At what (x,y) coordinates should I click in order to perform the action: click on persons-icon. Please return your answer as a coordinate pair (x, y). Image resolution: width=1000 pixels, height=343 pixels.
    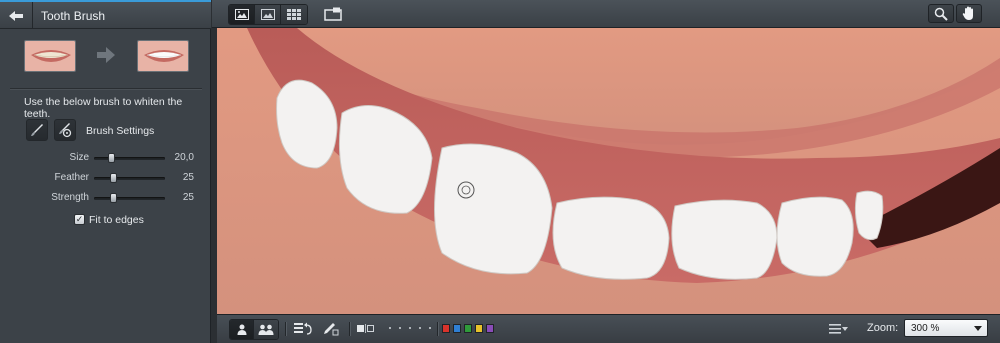
    Looking at the image, I should click on (266, 329).